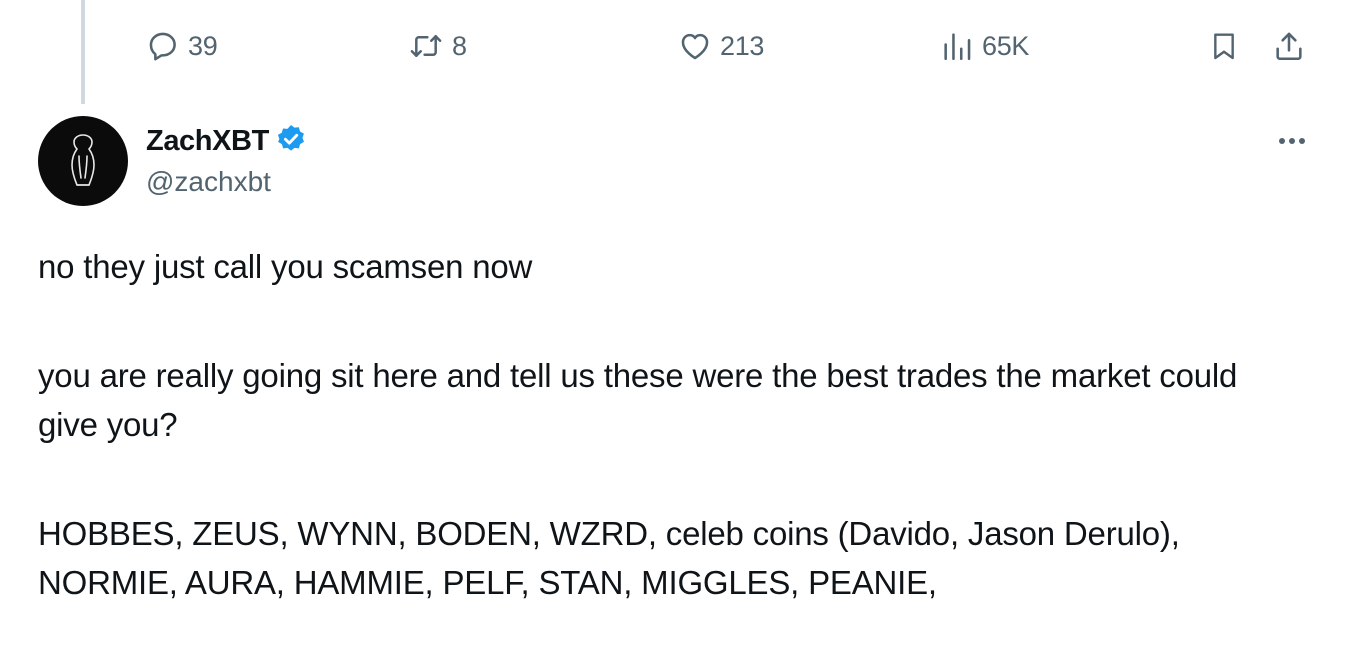  What do you see at coordinates (1292, 149) in the screenshot?
I see `more-dots-icon` at bounding box center [1292, 149].